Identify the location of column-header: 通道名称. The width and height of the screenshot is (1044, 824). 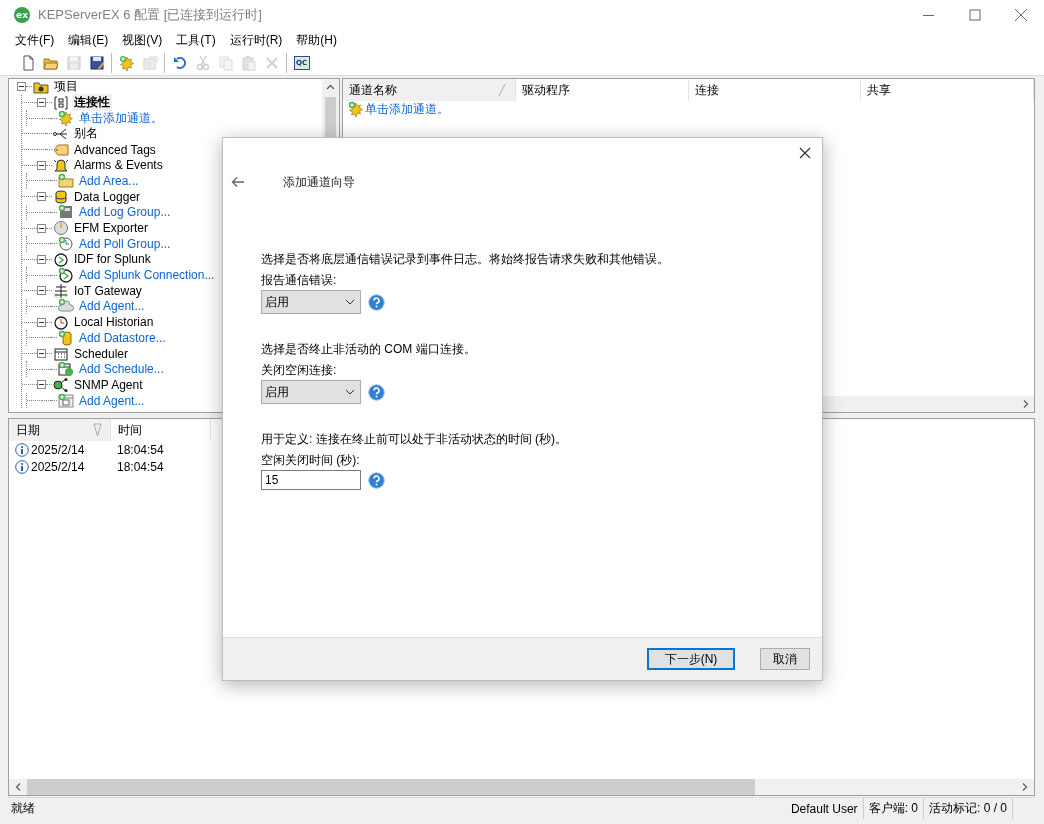
(429, 90).